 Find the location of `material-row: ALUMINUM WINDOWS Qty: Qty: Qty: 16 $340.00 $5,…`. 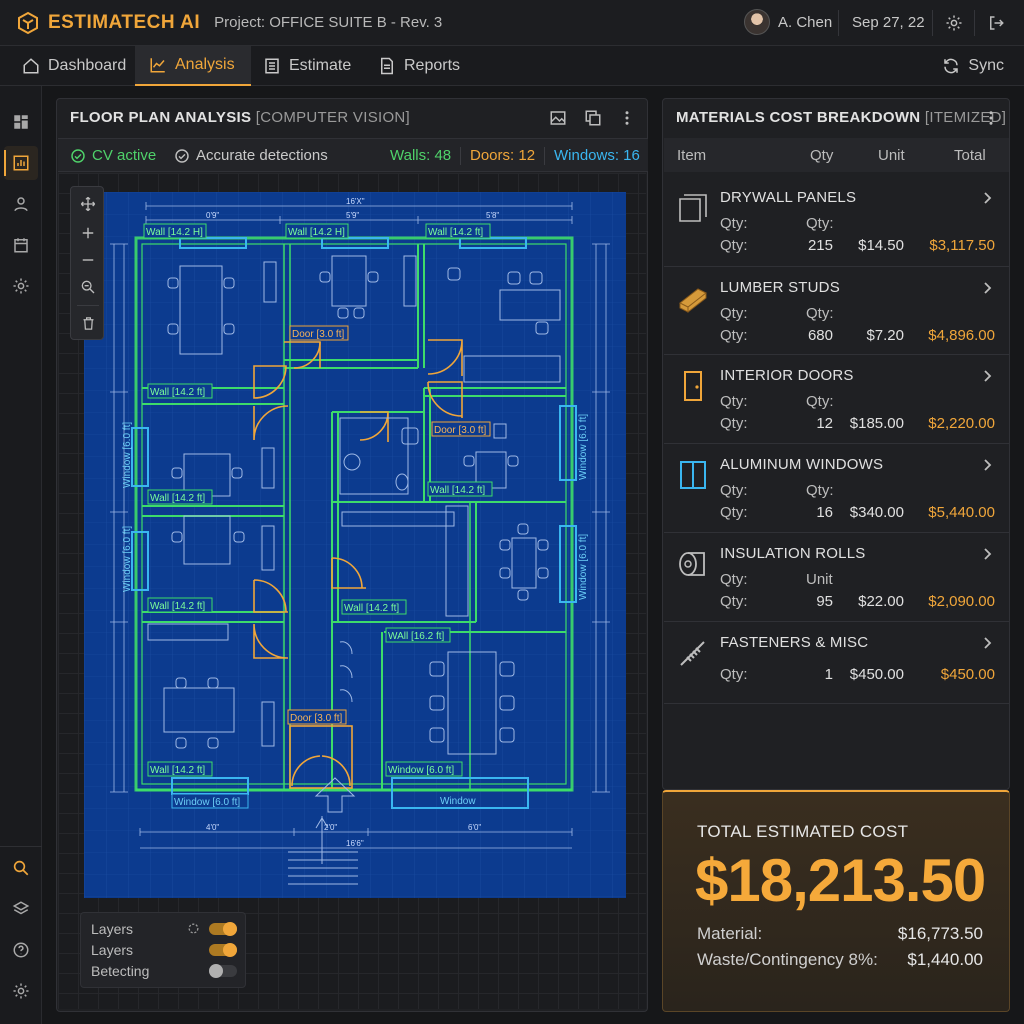

material-row: ALUMINUM WINDOWS Qty: Qty: Qty: 16 $340.00 $5,… is located at coordinates (836, 488).